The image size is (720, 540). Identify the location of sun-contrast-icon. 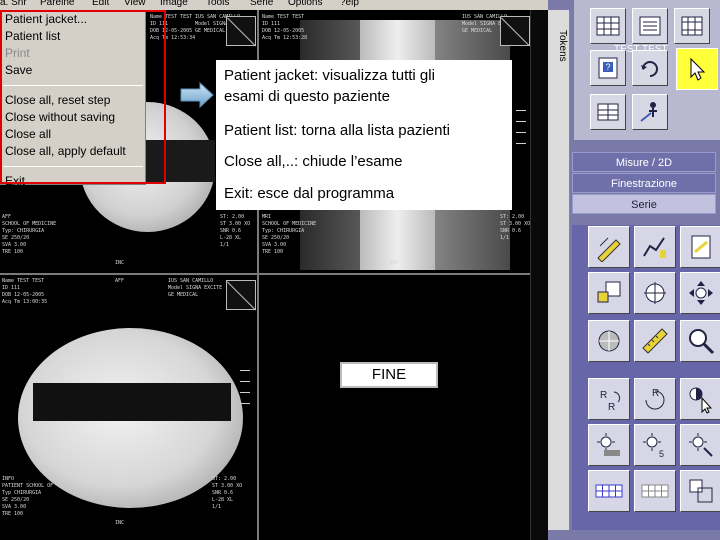
(609, 445).